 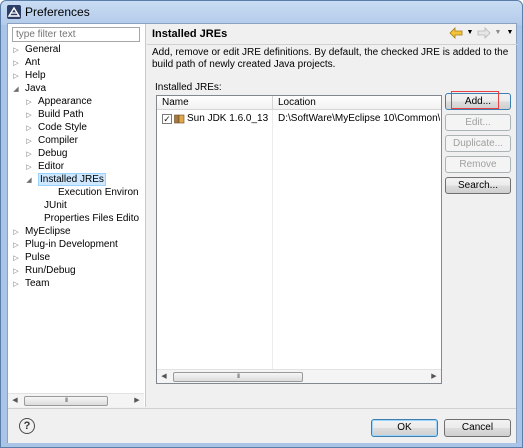 I want to click on tree-item-properties-files-editor: Properties Files Edito, so click(x=91, y=218).